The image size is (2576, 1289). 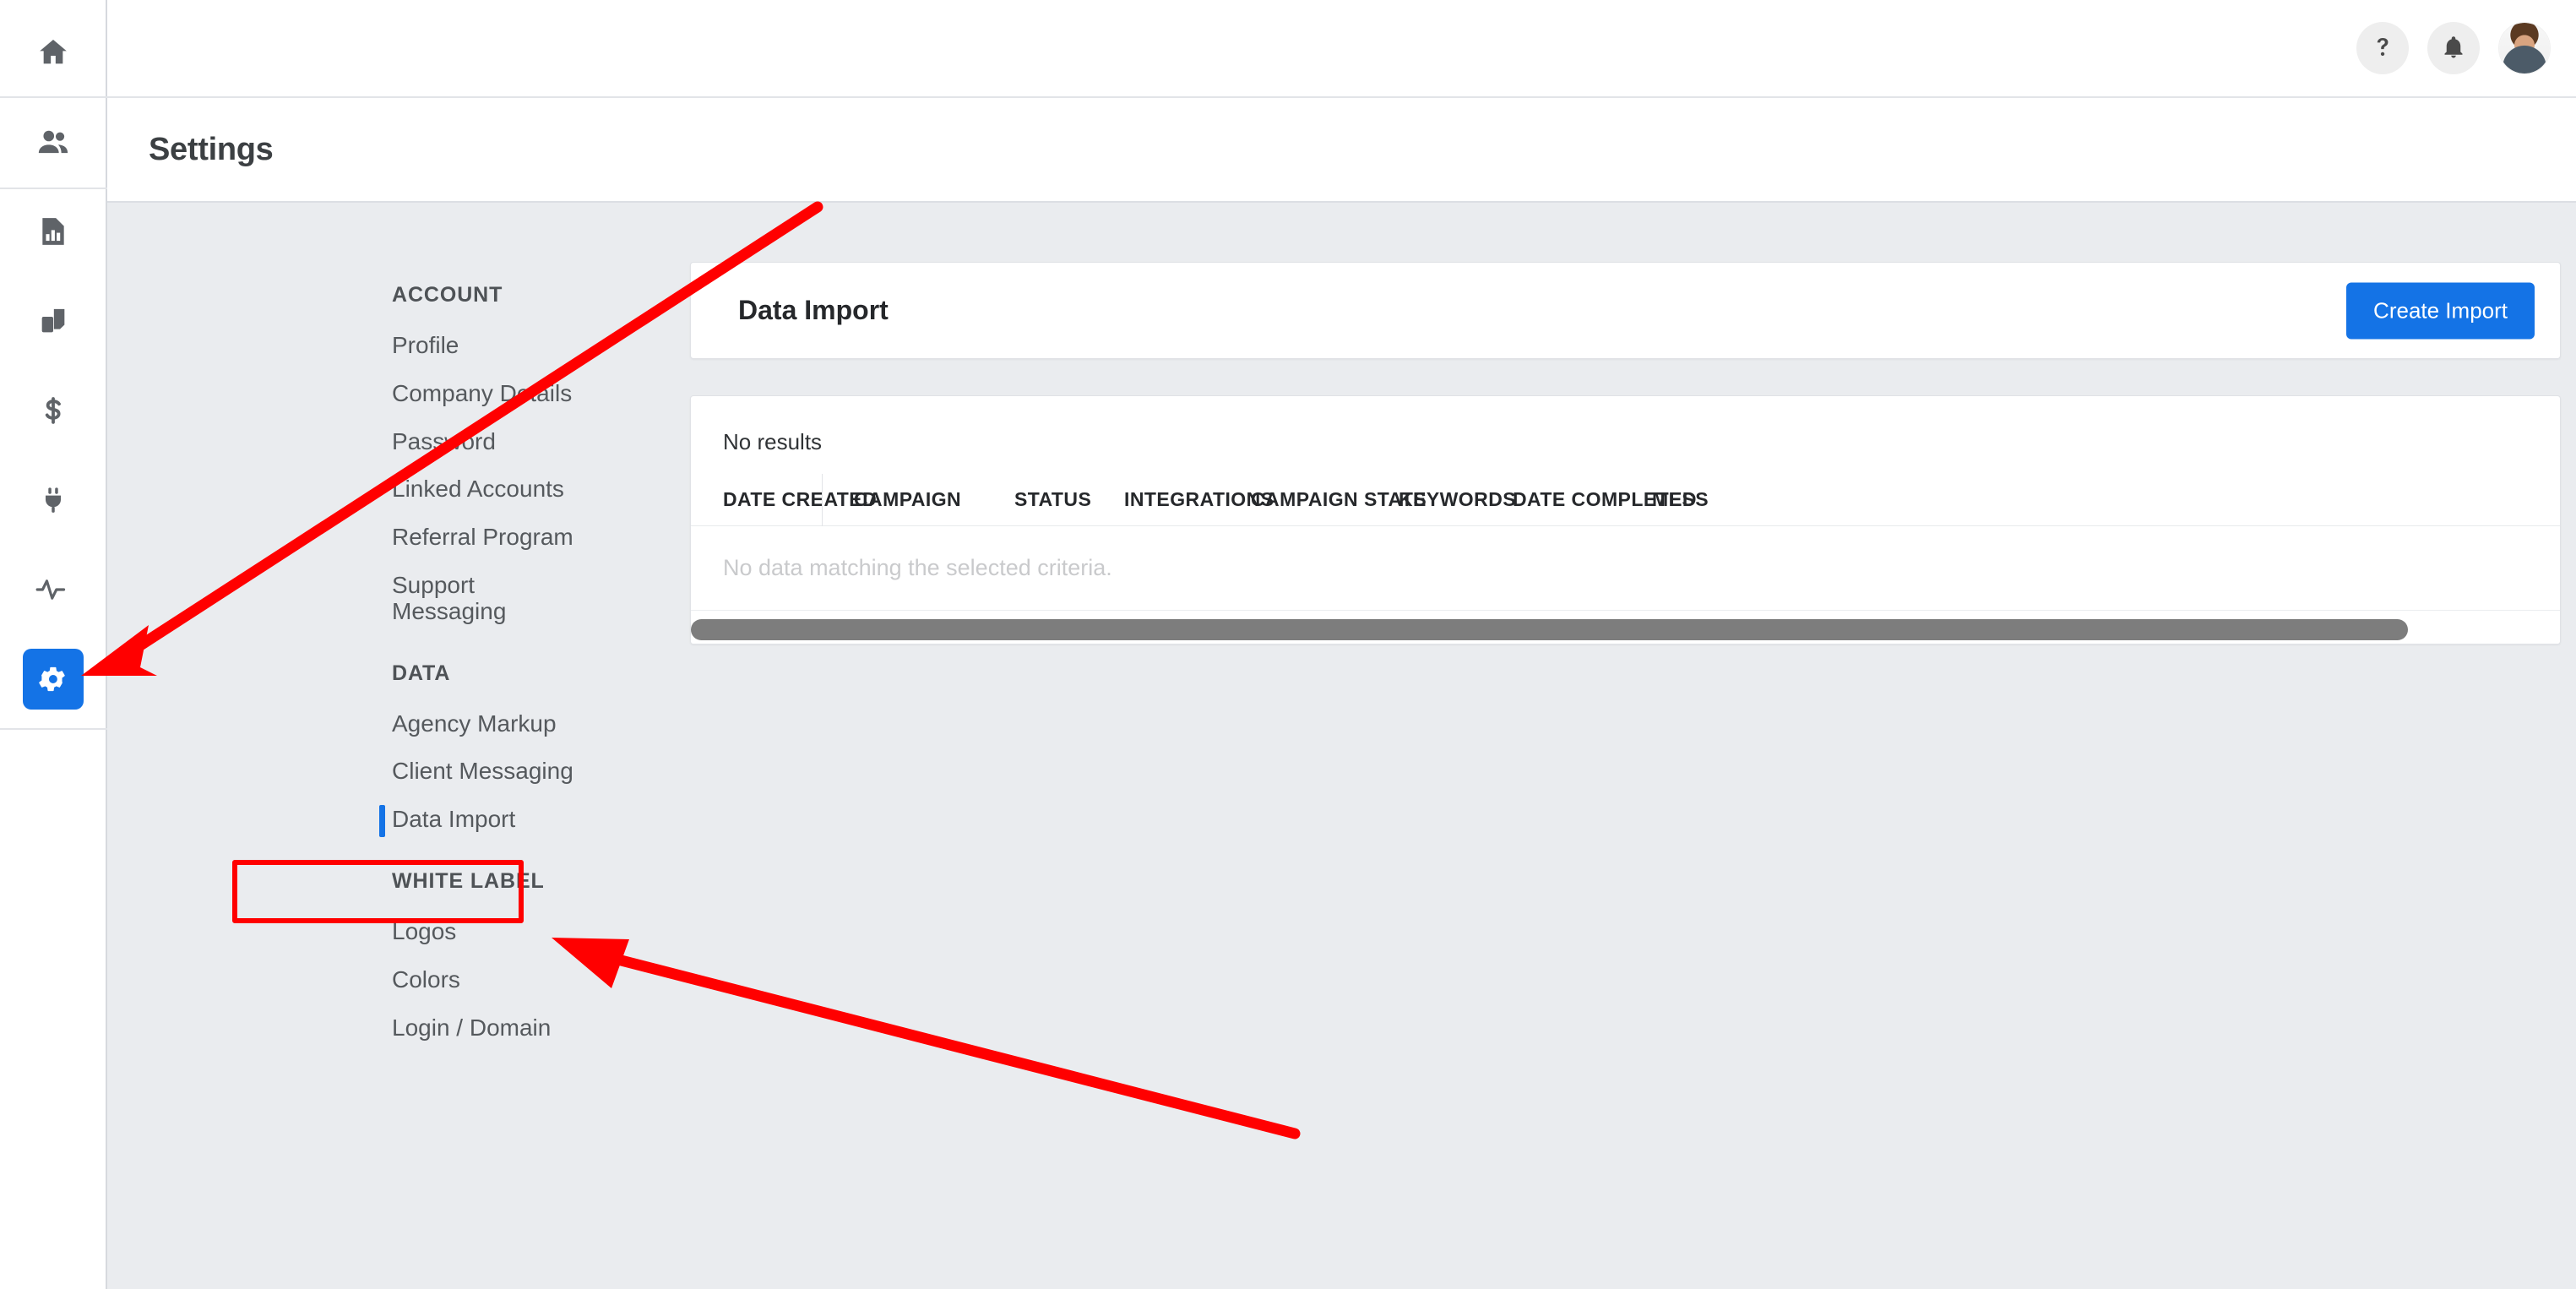 I want to click on nav-group-title-data: DATA, so click(x=421, y=673).